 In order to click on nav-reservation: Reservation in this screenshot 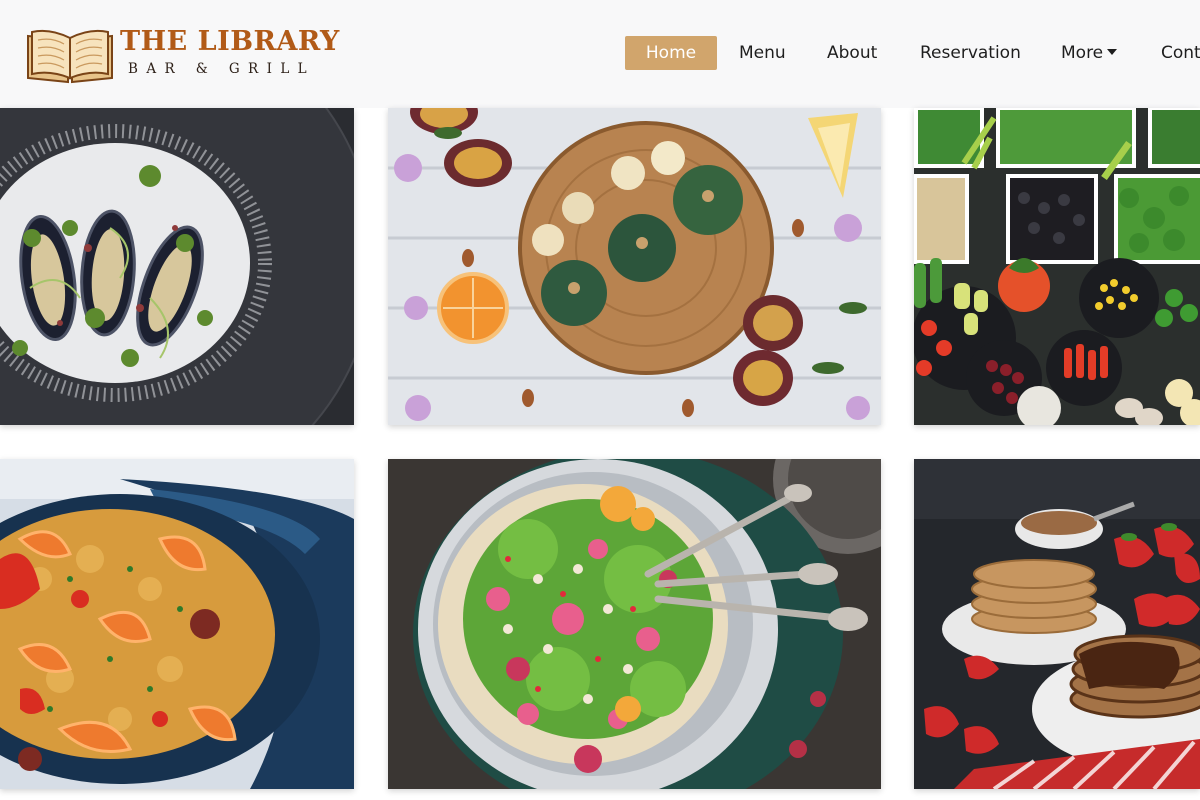, I will do `click(970, 53)`.